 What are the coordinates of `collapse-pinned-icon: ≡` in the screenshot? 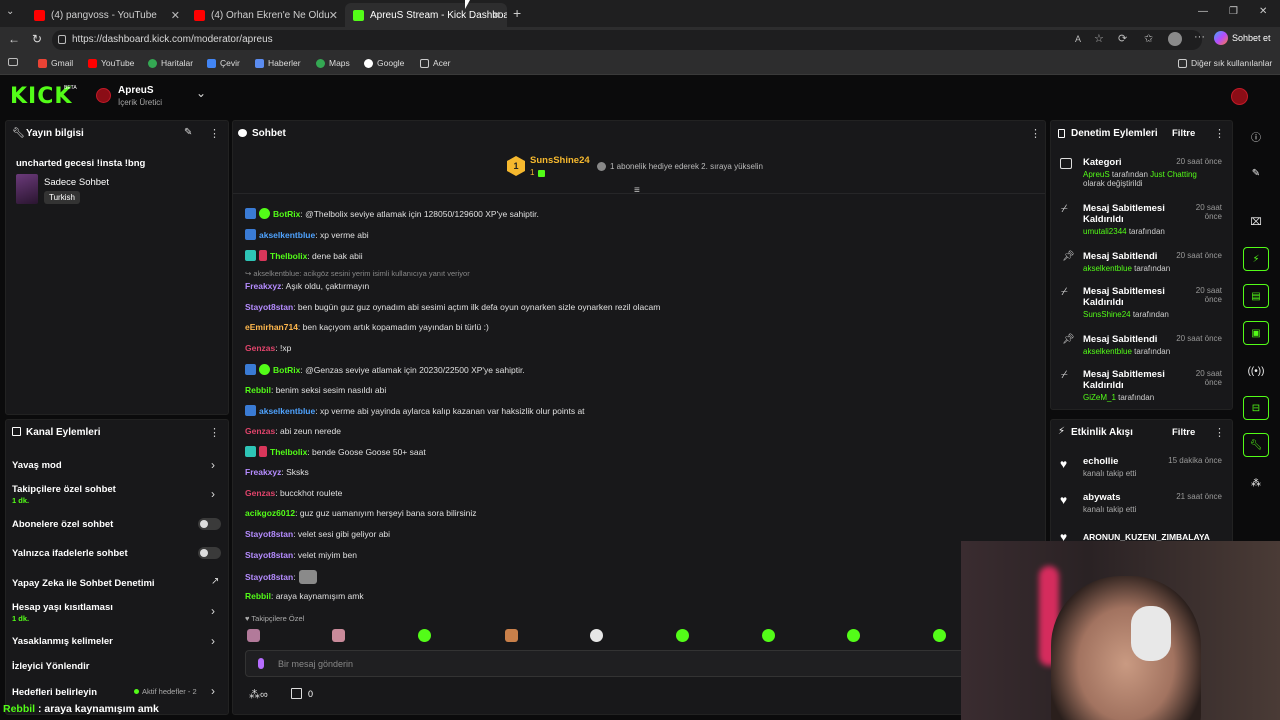 It's located at (637, 190).